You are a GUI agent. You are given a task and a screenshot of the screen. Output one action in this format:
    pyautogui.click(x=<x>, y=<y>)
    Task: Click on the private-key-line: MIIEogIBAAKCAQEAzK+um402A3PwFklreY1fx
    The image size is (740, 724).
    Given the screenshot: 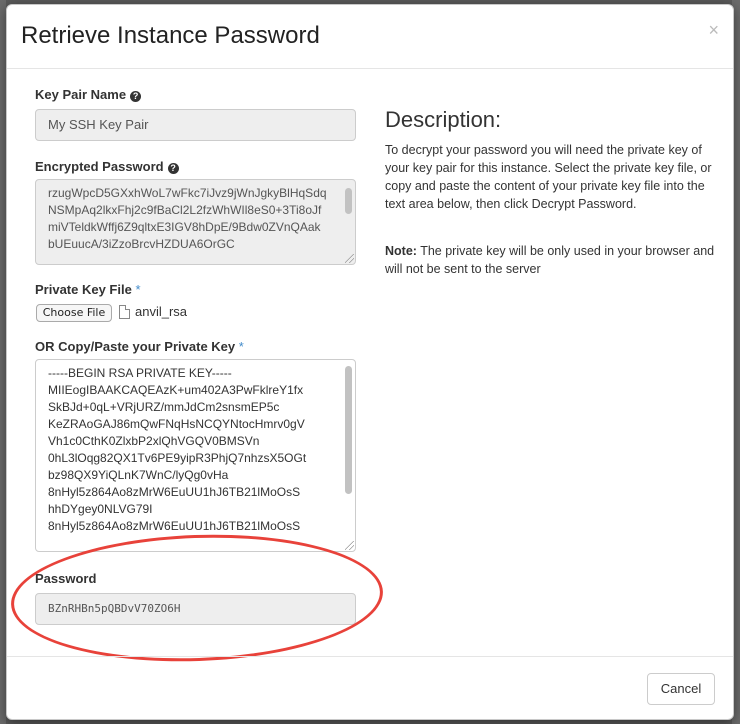 What is the action you would take?
    pyautogui.click(x=176, y=390)
    